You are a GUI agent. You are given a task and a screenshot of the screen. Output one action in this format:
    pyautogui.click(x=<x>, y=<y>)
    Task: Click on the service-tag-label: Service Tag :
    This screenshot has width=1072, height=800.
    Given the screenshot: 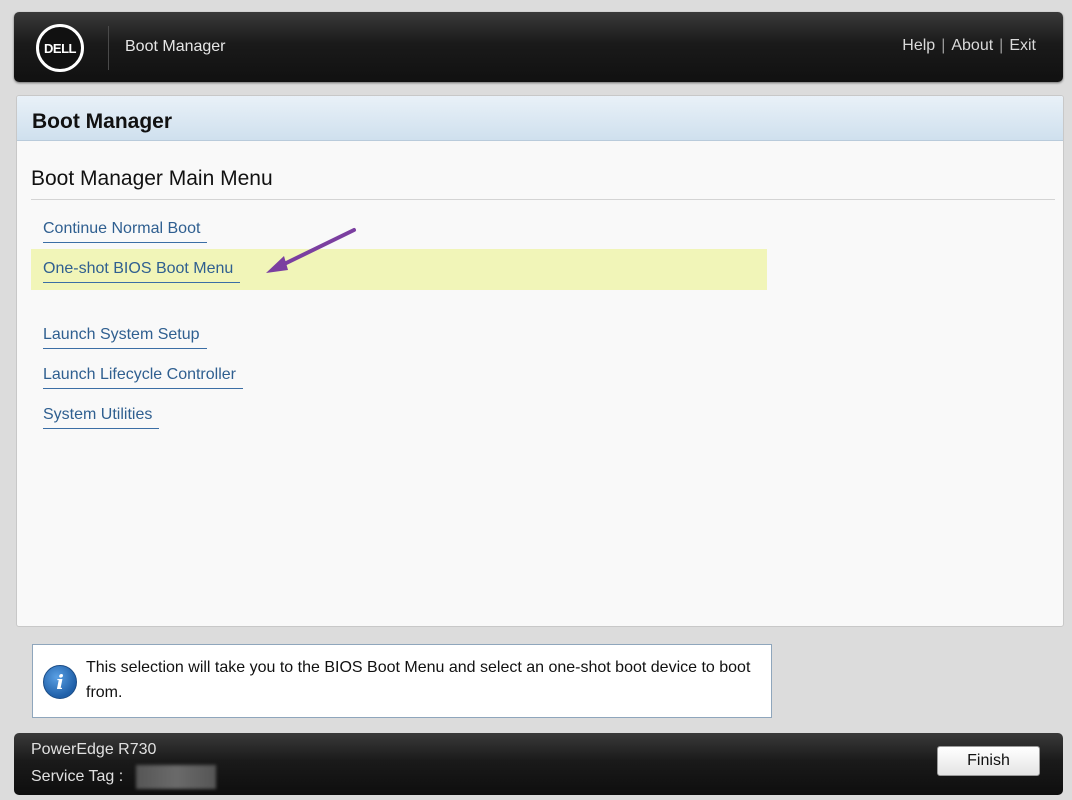 What is the action you would take?
    pyautogui.click(x=77, y=776)
    